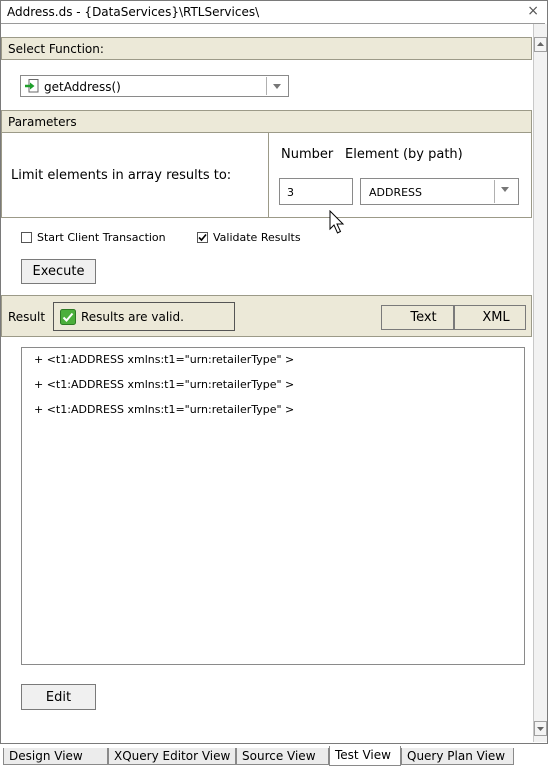 This screenshot has width=548, height=770. I want to click on tab-query-plan-view: Query Plan View, so click(457, 756).